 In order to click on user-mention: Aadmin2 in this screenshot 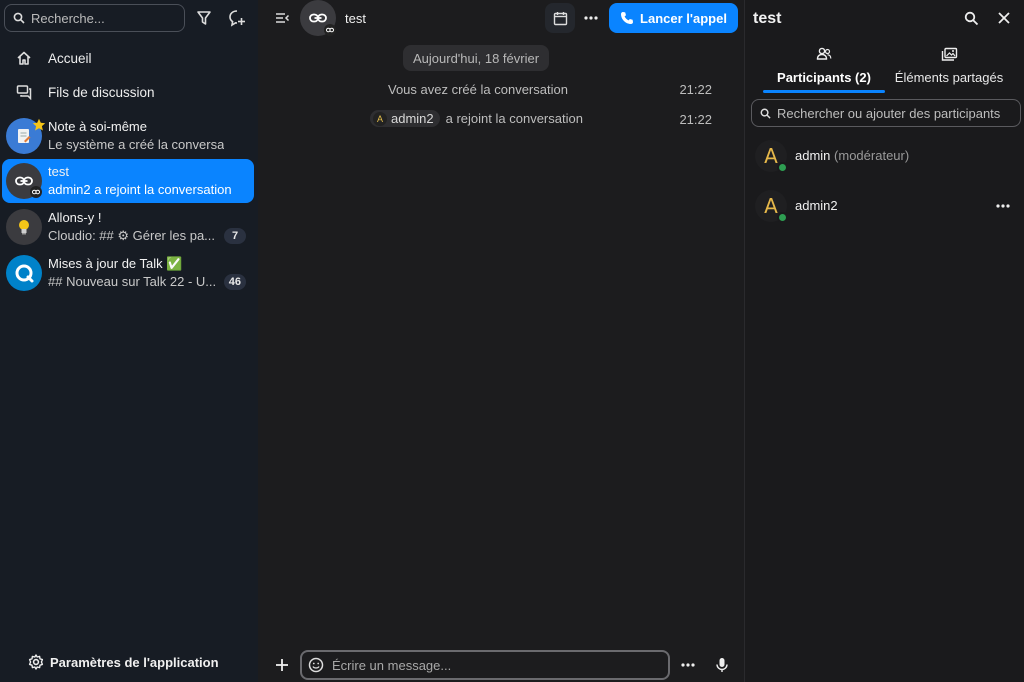, I will do `click(405, 118)`.